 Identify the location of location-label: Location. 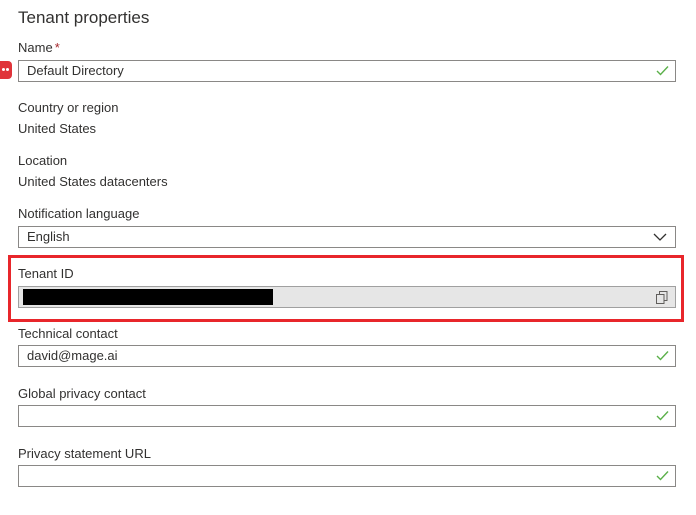
(43, 160).